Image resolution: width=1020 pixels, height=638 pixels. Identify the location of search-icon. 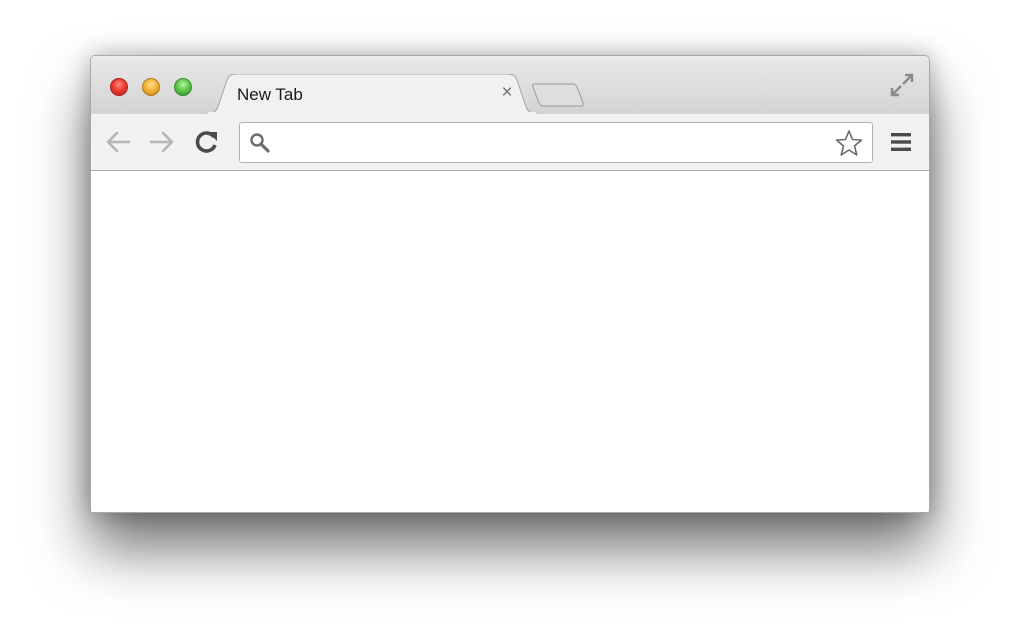
(260, 143).